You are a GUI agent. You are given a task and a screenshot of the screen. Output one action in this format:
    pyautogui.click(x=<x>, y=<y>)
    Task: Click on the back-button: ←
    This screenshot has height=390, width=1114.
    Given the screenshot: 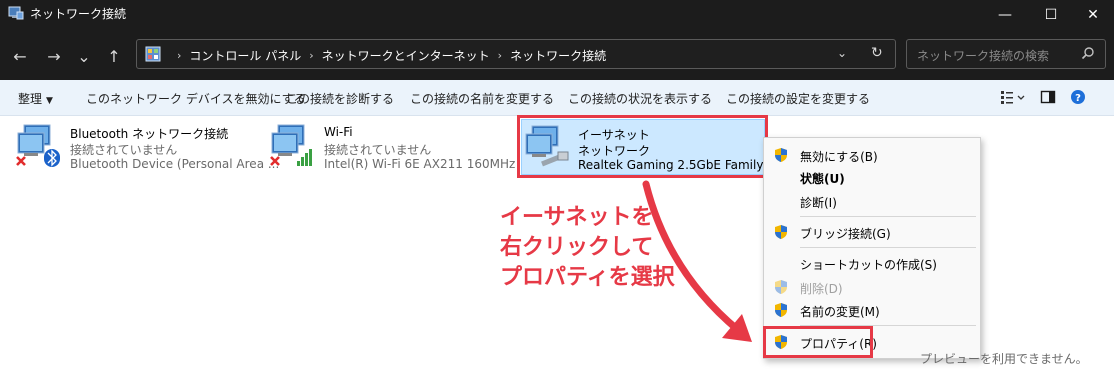 What is the action you would take?
    pyautogui.click(x=20, y=56)
    